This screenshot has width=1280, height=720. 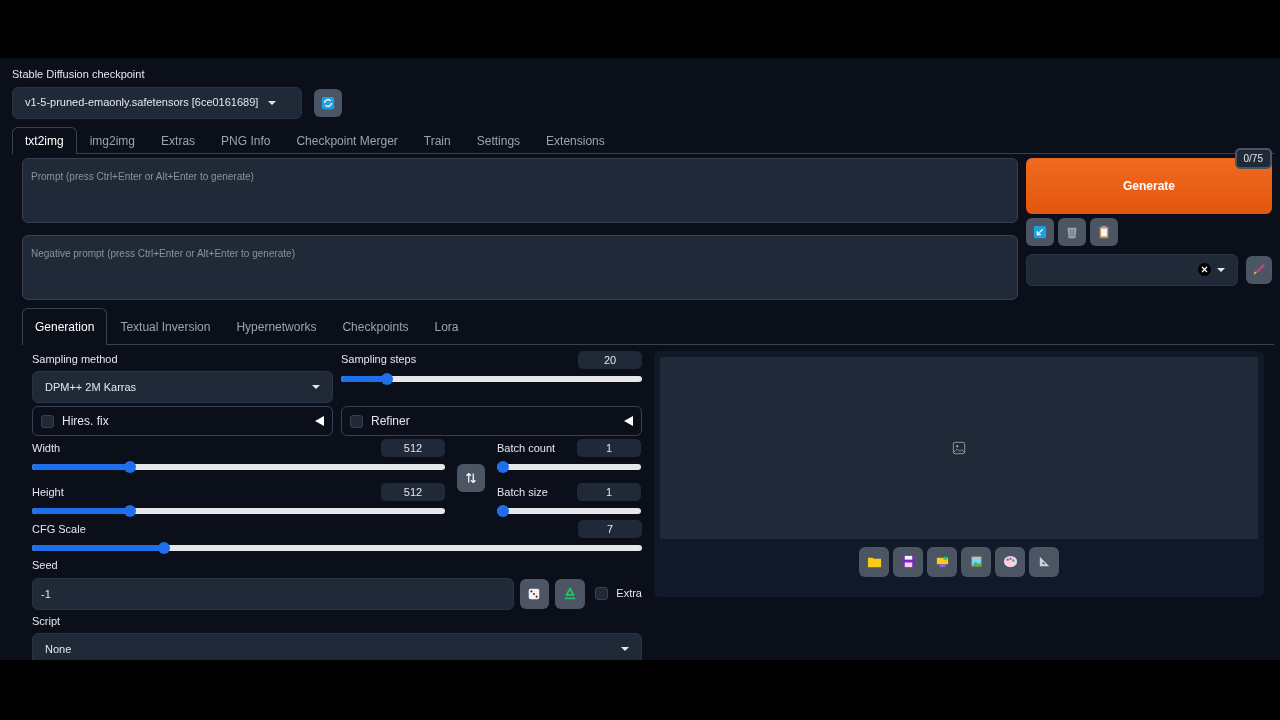 What do you see at coordinates (157, 102) in the screenshot?
I see `checkpoint-dropdown: v1-5-pruned-emaonly.safetensors [6ce0161689]` at bounding box center [157, 102].